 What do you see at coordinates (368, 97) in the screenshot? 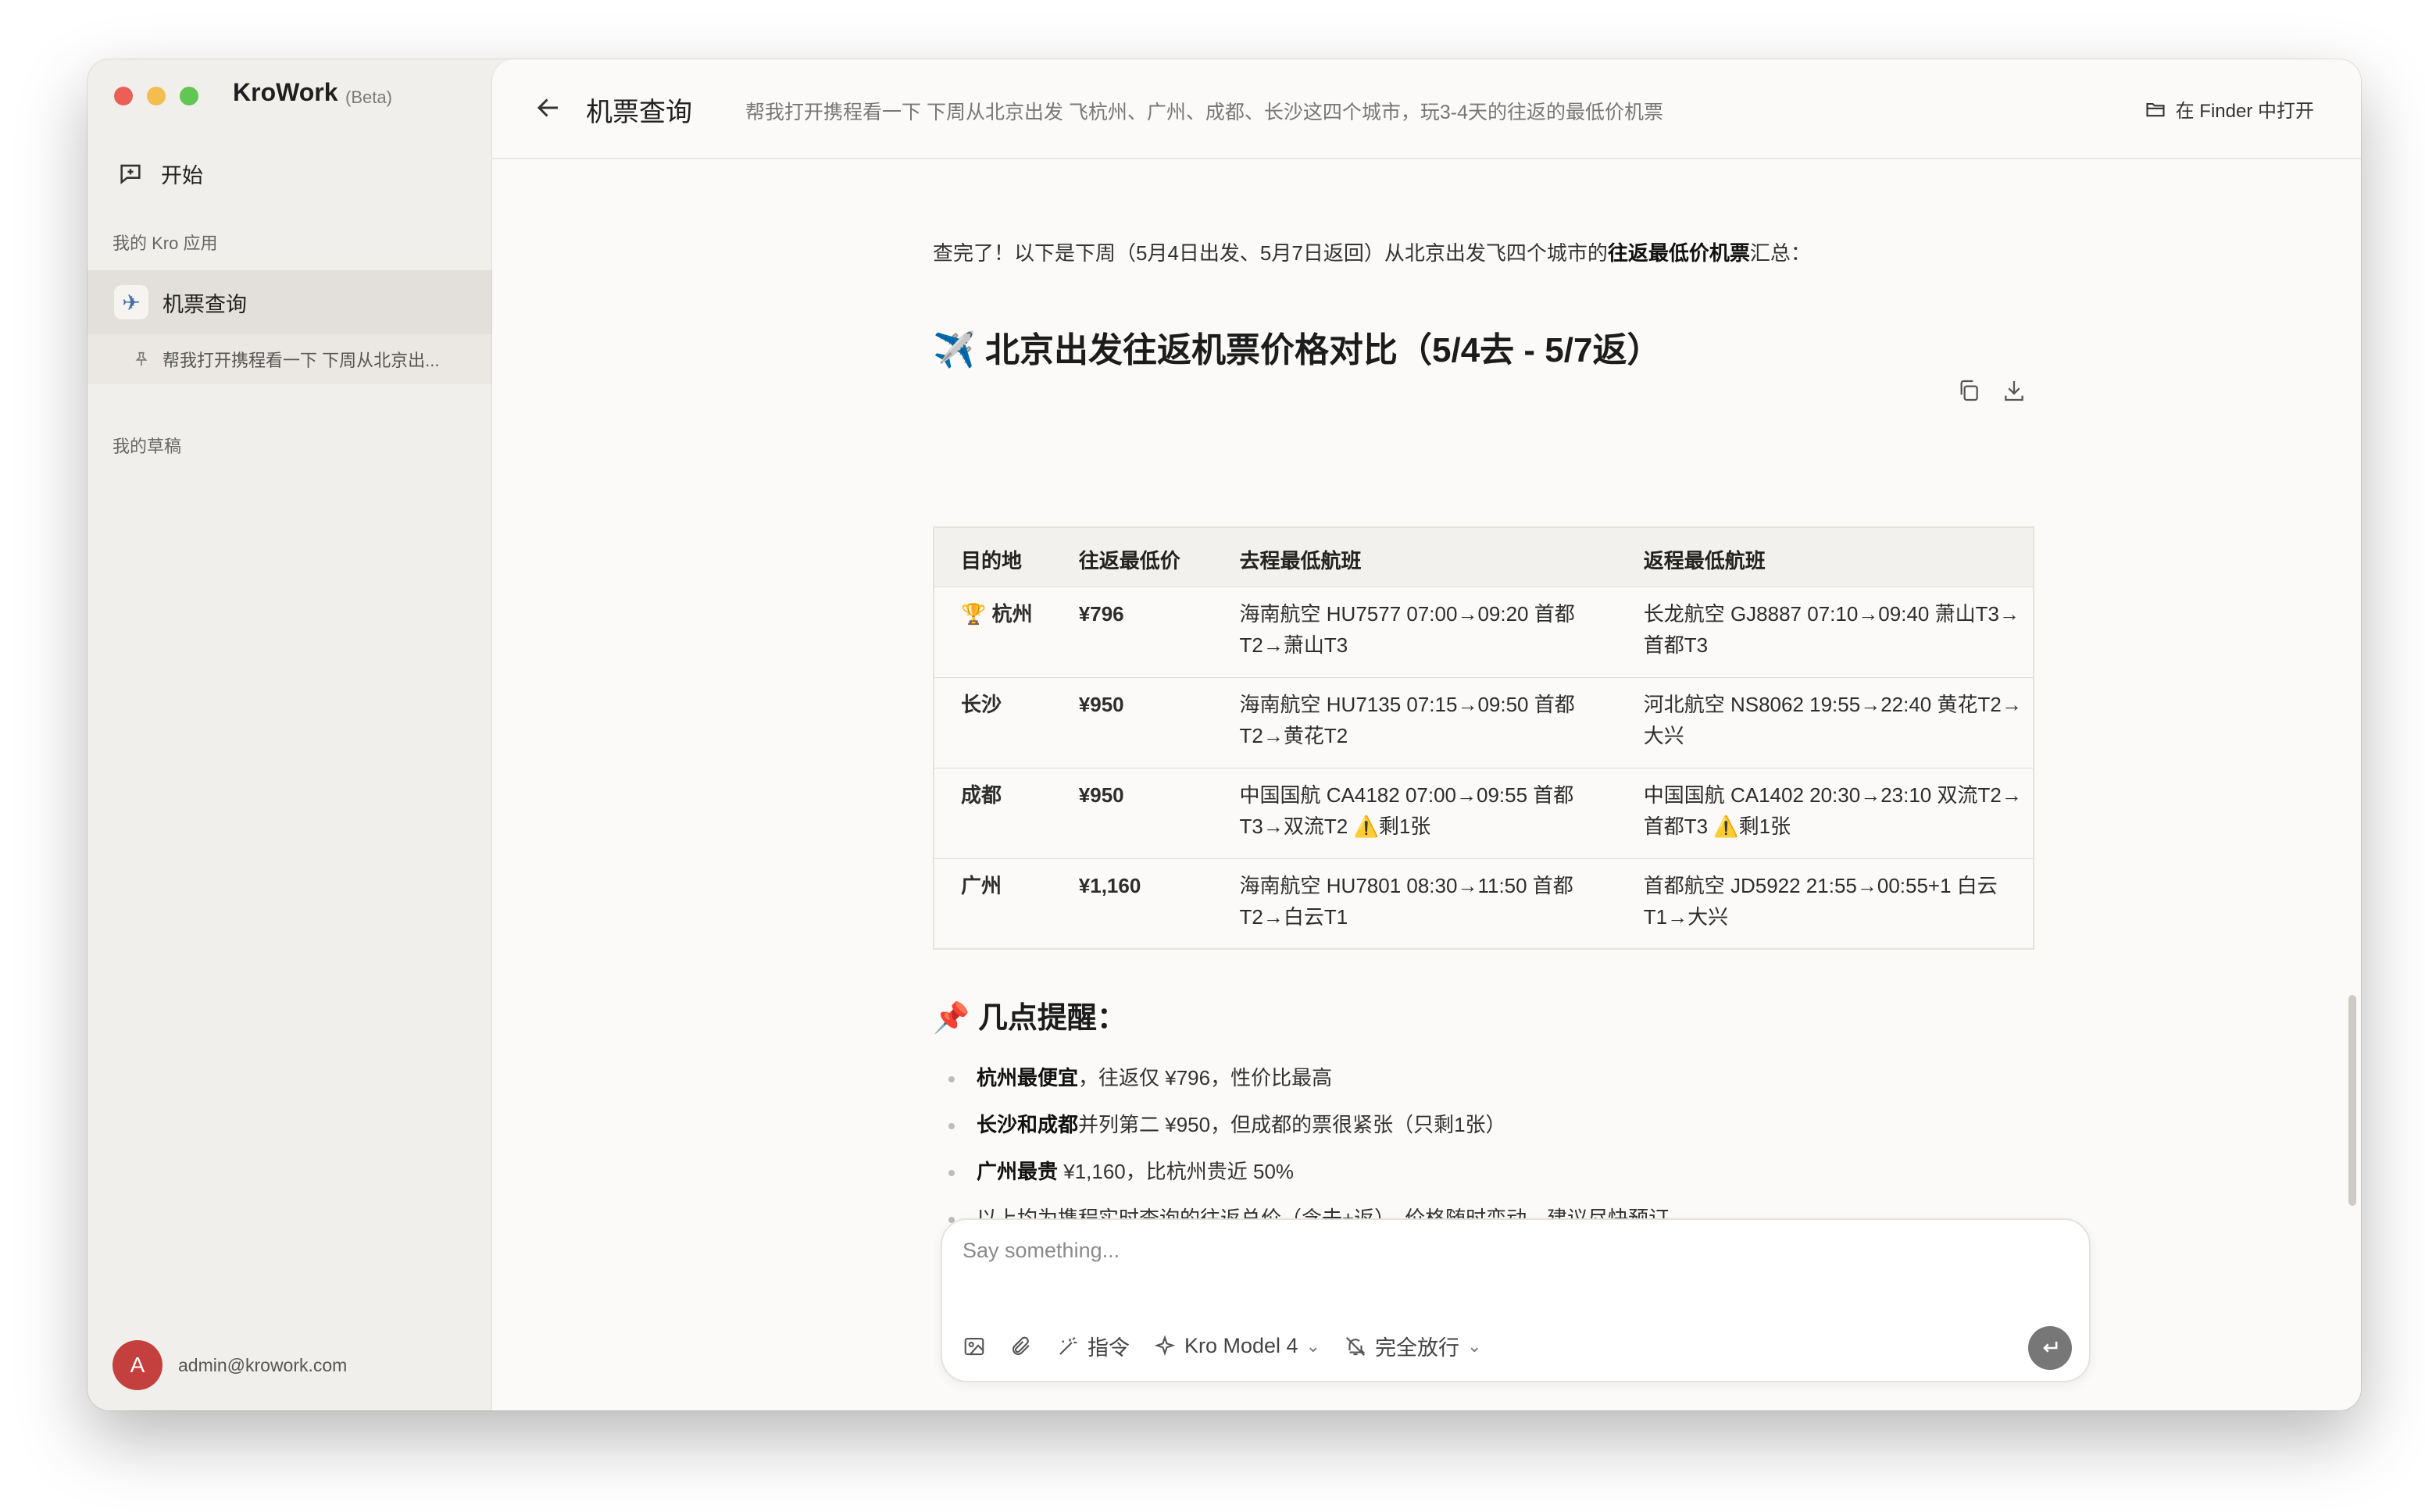
I see `app-beta-tag: (Beta)` at bounding box center [368, 97].